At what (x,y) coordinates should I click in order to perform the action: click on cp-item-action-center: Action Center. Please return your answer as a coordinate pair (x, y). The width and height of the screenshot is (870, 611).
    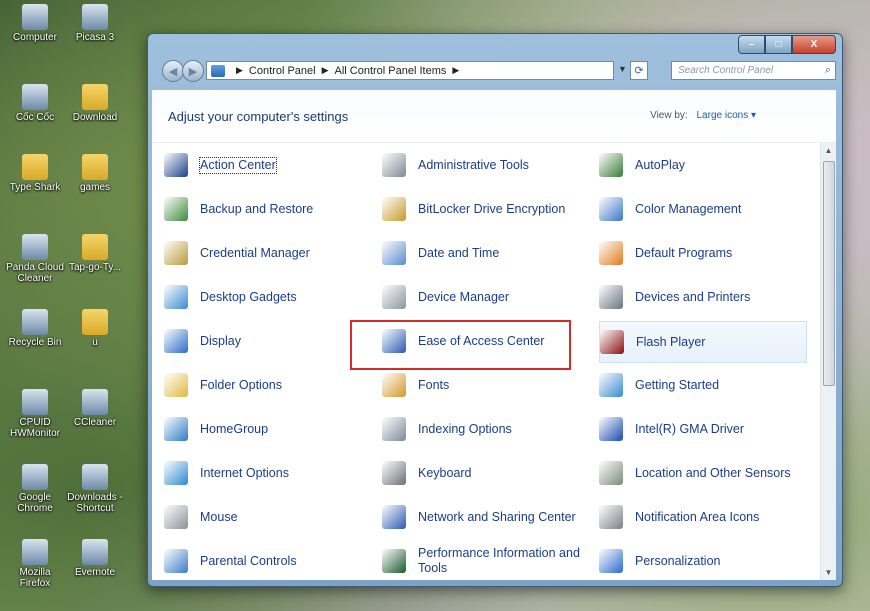
    Looking at the image, I should click on (269, 165).